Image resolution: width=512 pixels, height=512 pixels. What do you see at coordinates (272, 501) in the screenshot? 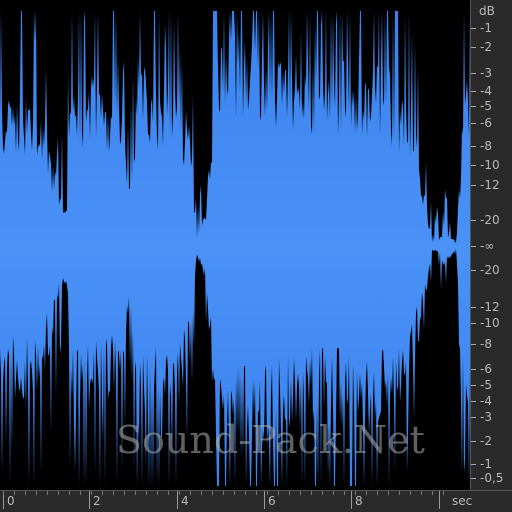
I see `time-label: 6` at bounding box center [272, 501].